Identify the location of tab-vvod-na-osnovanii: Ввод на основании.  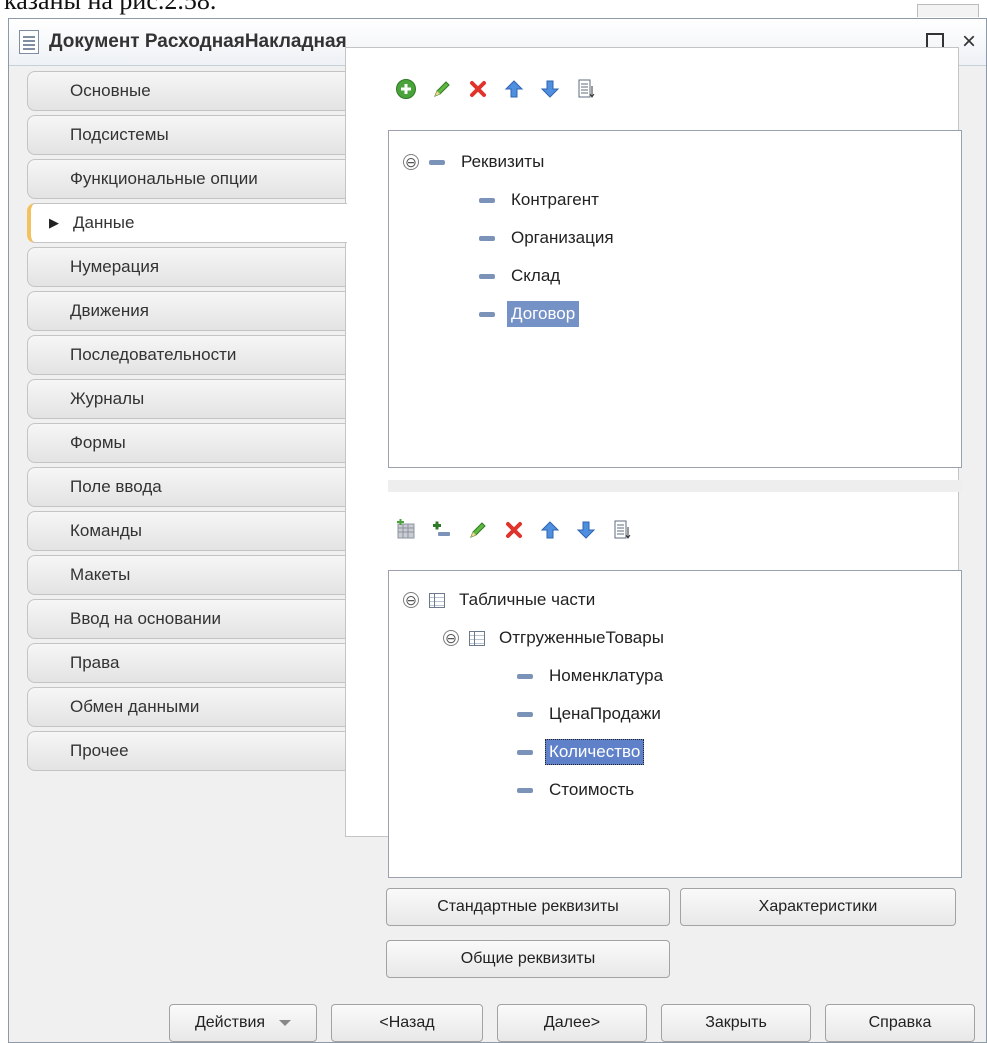
(186, 619).